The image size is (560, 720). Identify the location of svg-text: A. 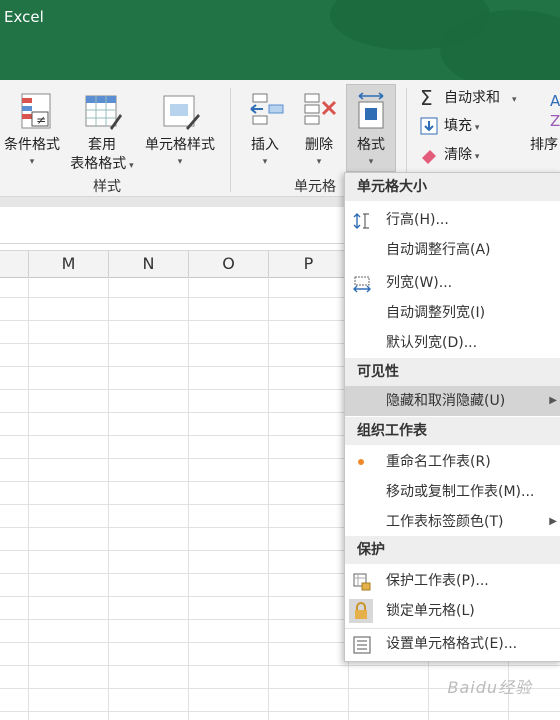
(555, 101).